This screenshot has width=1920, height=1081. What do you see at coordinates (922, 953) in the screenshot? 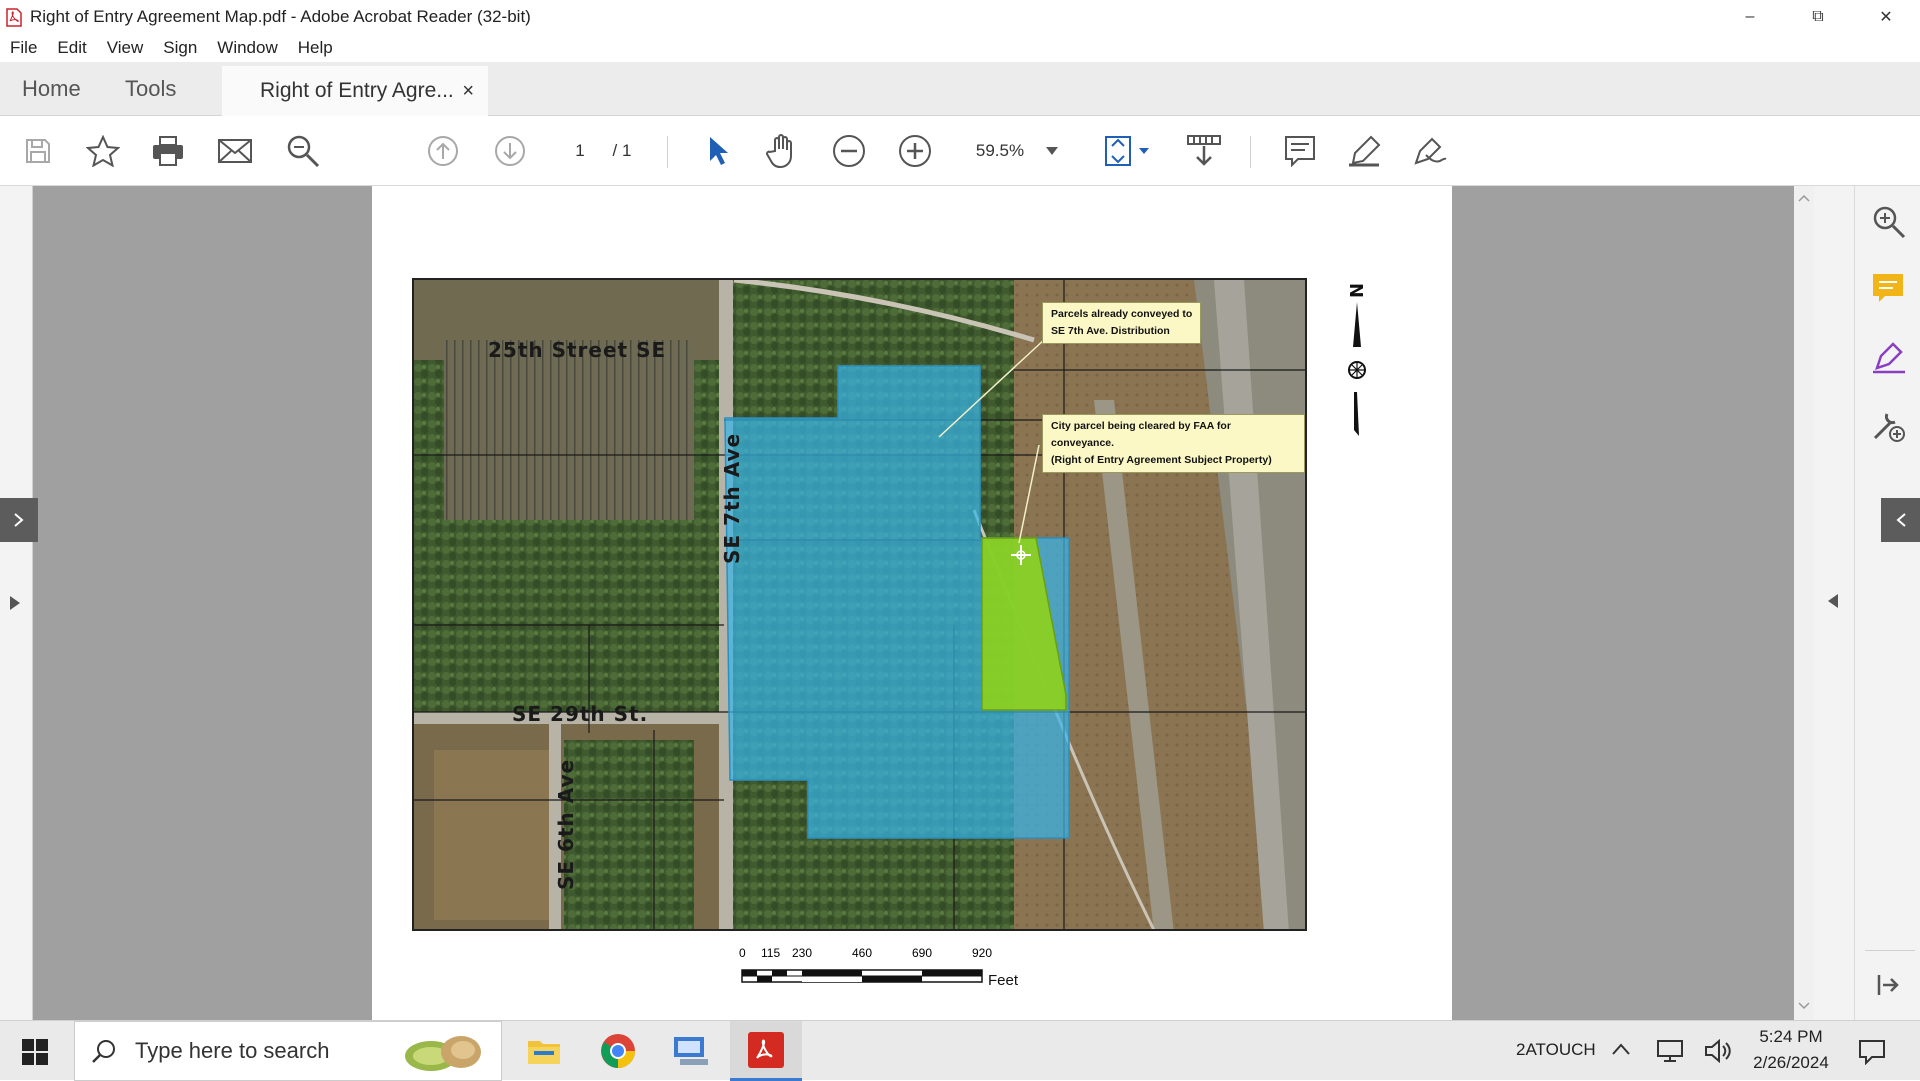
I see `scale-tick-690: 690` at bounding box center [922, 953].